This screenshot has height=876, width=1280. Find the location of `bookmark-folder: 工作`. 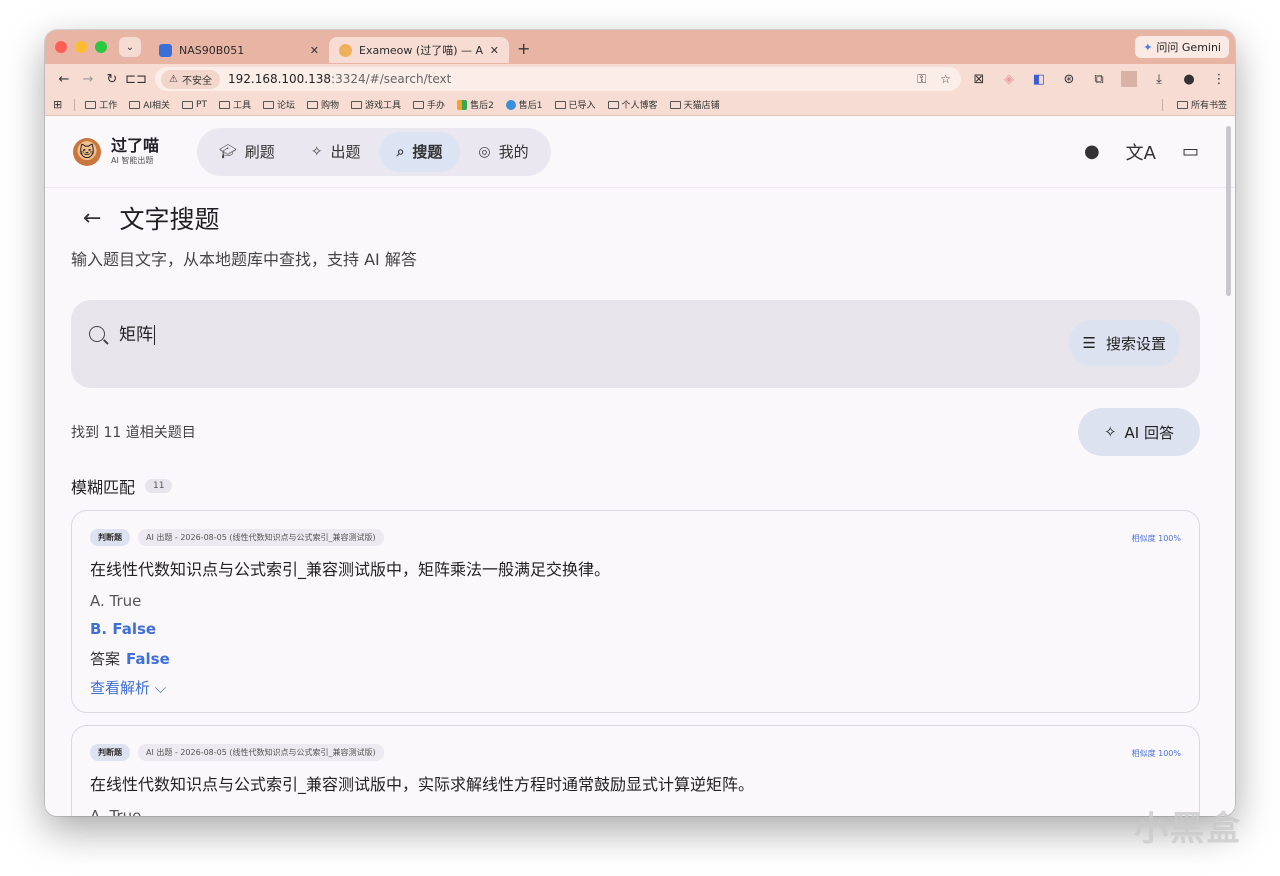

bookmark-folder: 工作 is located at coordinates (101, 104).